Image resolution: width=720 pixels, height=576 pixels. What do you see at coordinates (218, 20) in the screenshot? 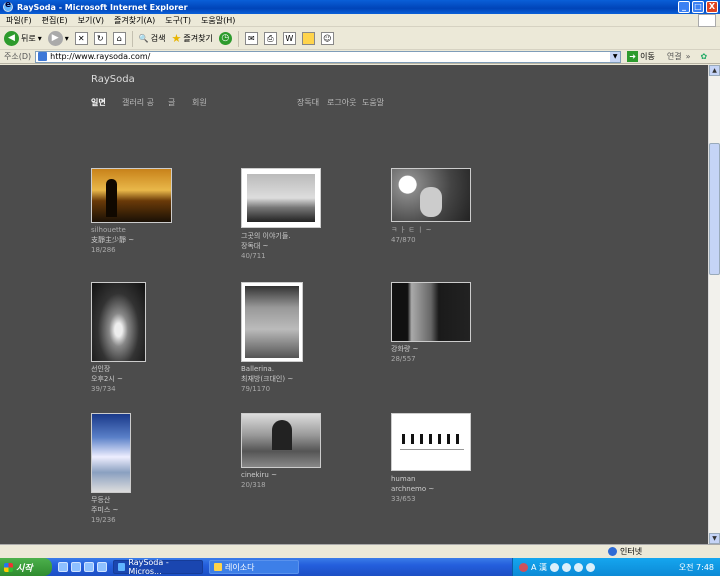
I see `menu-help: 도움말(H)` at bounding box center [218, 20].